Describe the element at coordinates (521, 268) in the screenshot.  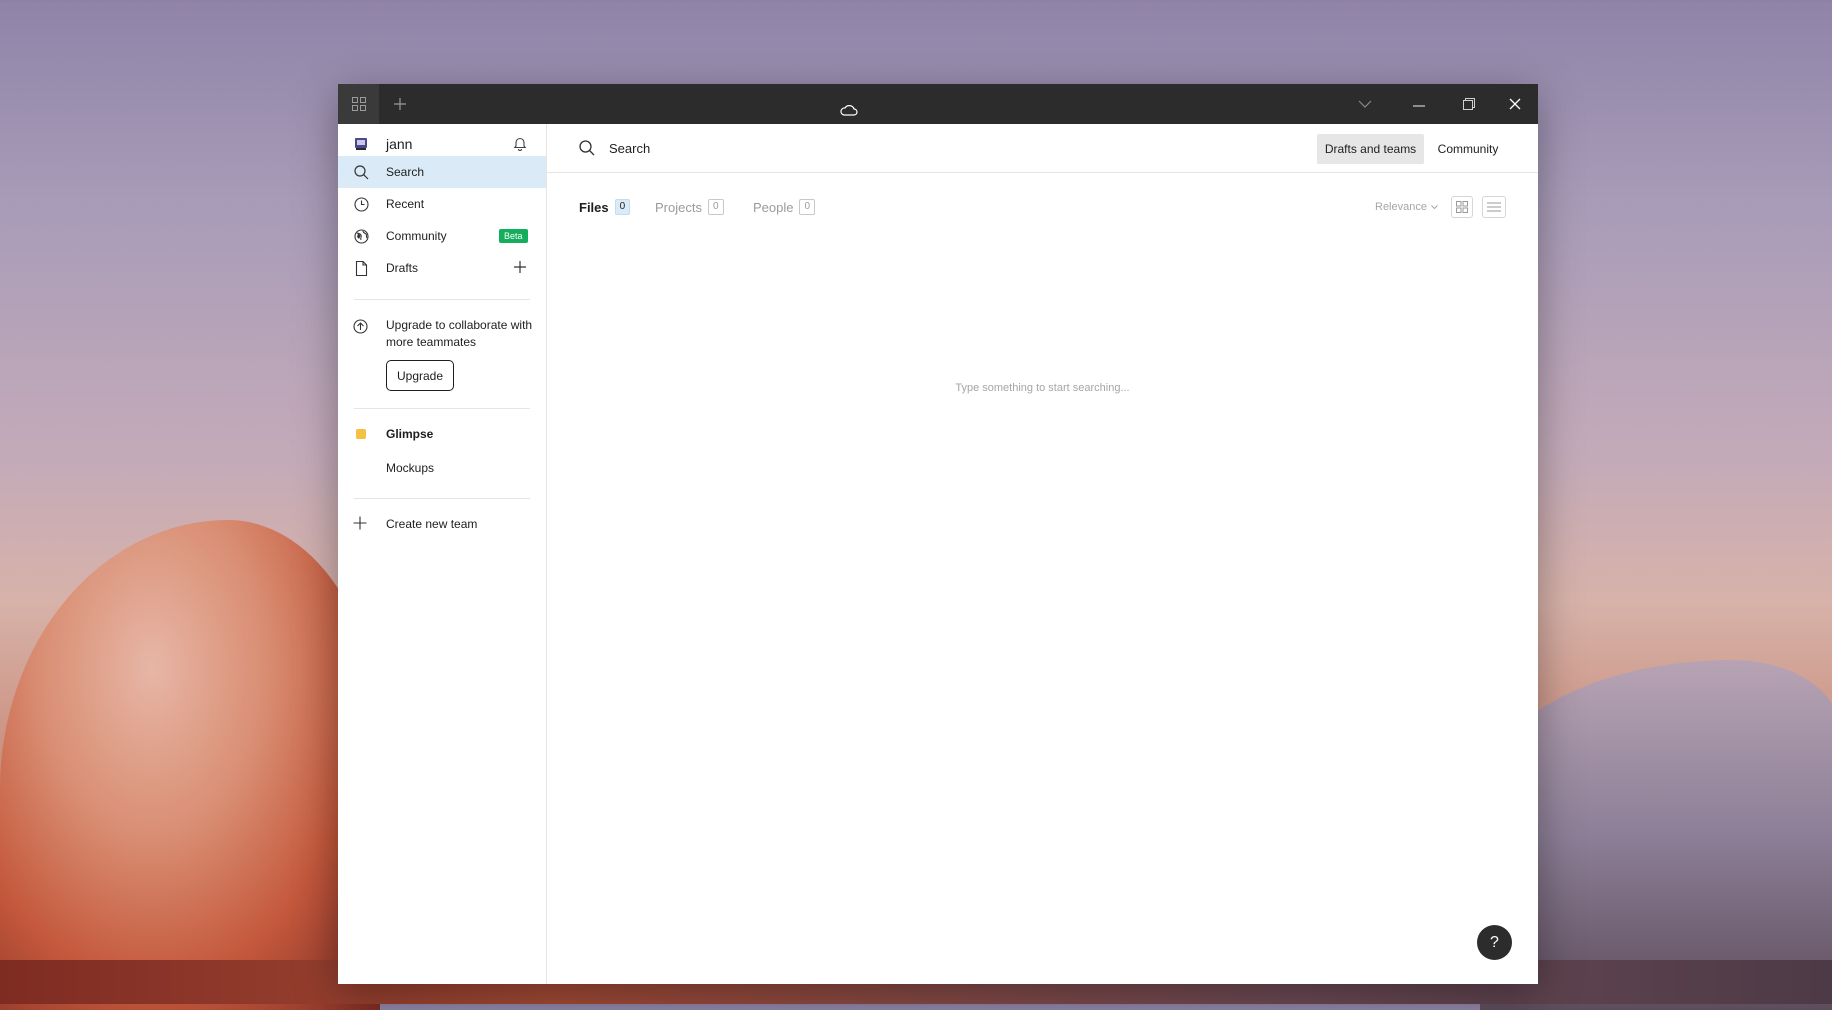
I see `new-draft-plus-icon` at that location.